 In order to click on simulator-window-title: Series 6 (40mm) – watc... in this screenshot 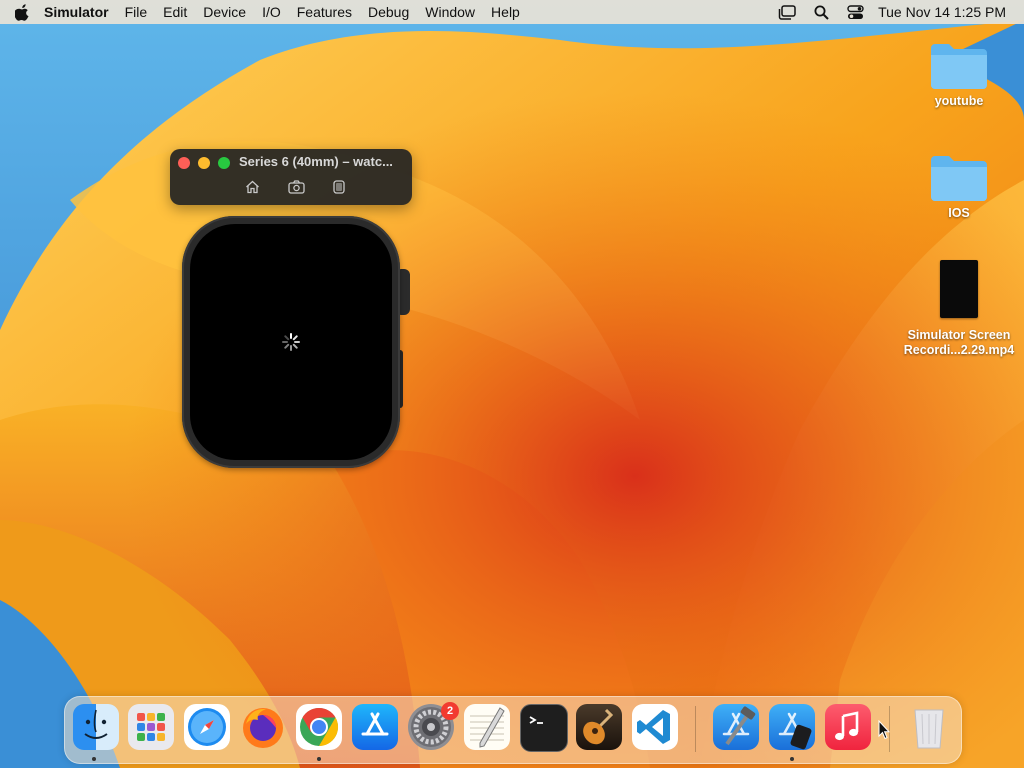, I will do `click(316, 161)`.